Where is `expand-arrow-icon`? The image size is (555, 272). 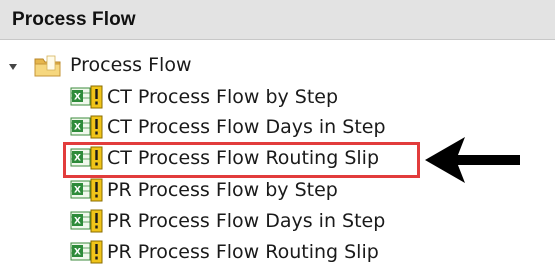
expand-arrow-icon is located at coordinates (13, 67).